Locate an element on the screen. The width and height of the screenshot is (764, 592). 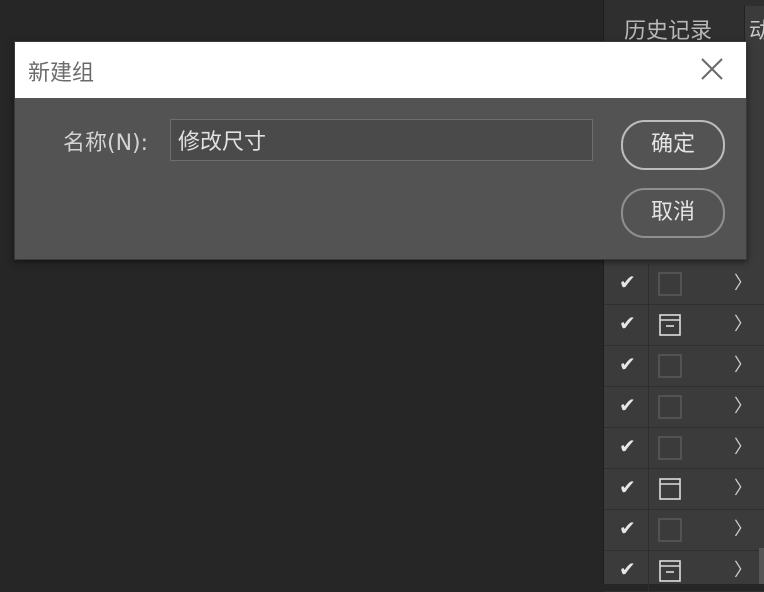
panel-tab-bar: 历史记录 动 is located at coordinates (684, 23).